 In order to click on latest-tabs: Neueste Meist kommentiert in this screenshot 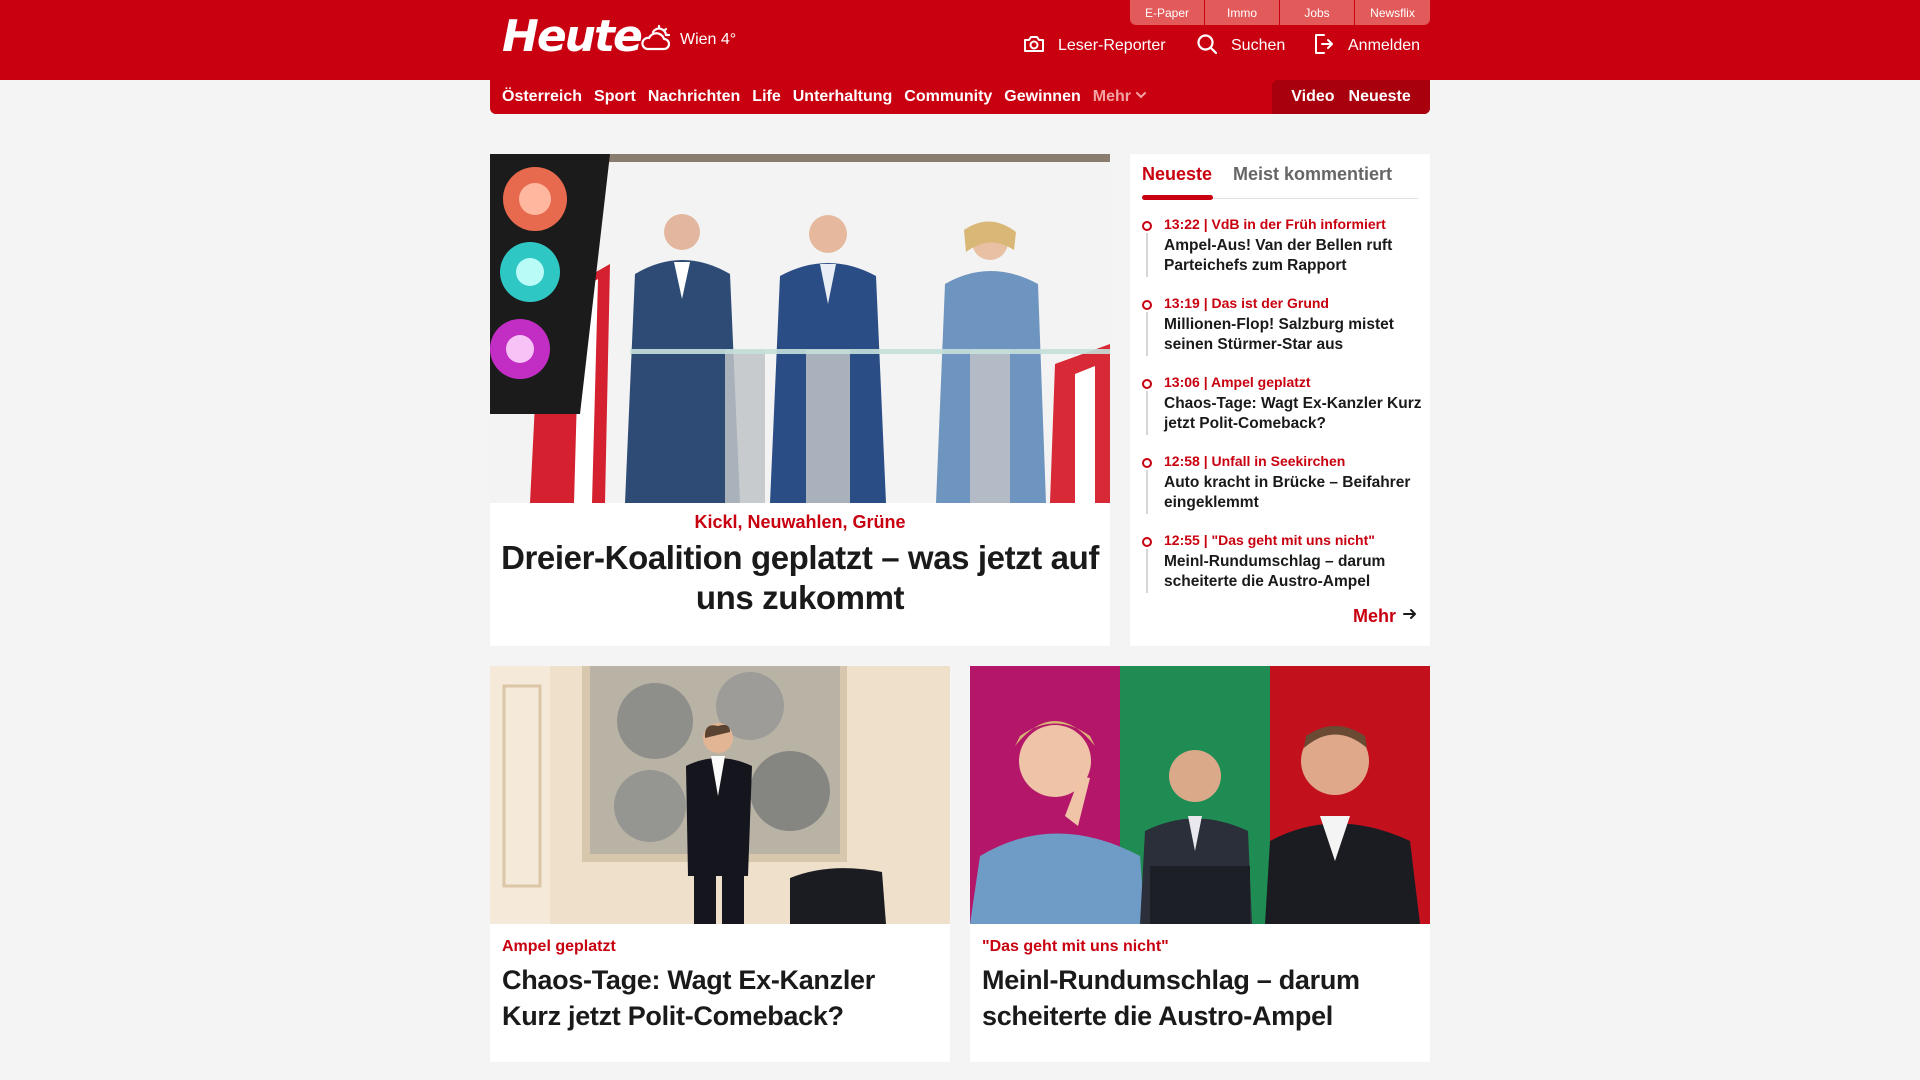, I will do `click(1280, 177)`.